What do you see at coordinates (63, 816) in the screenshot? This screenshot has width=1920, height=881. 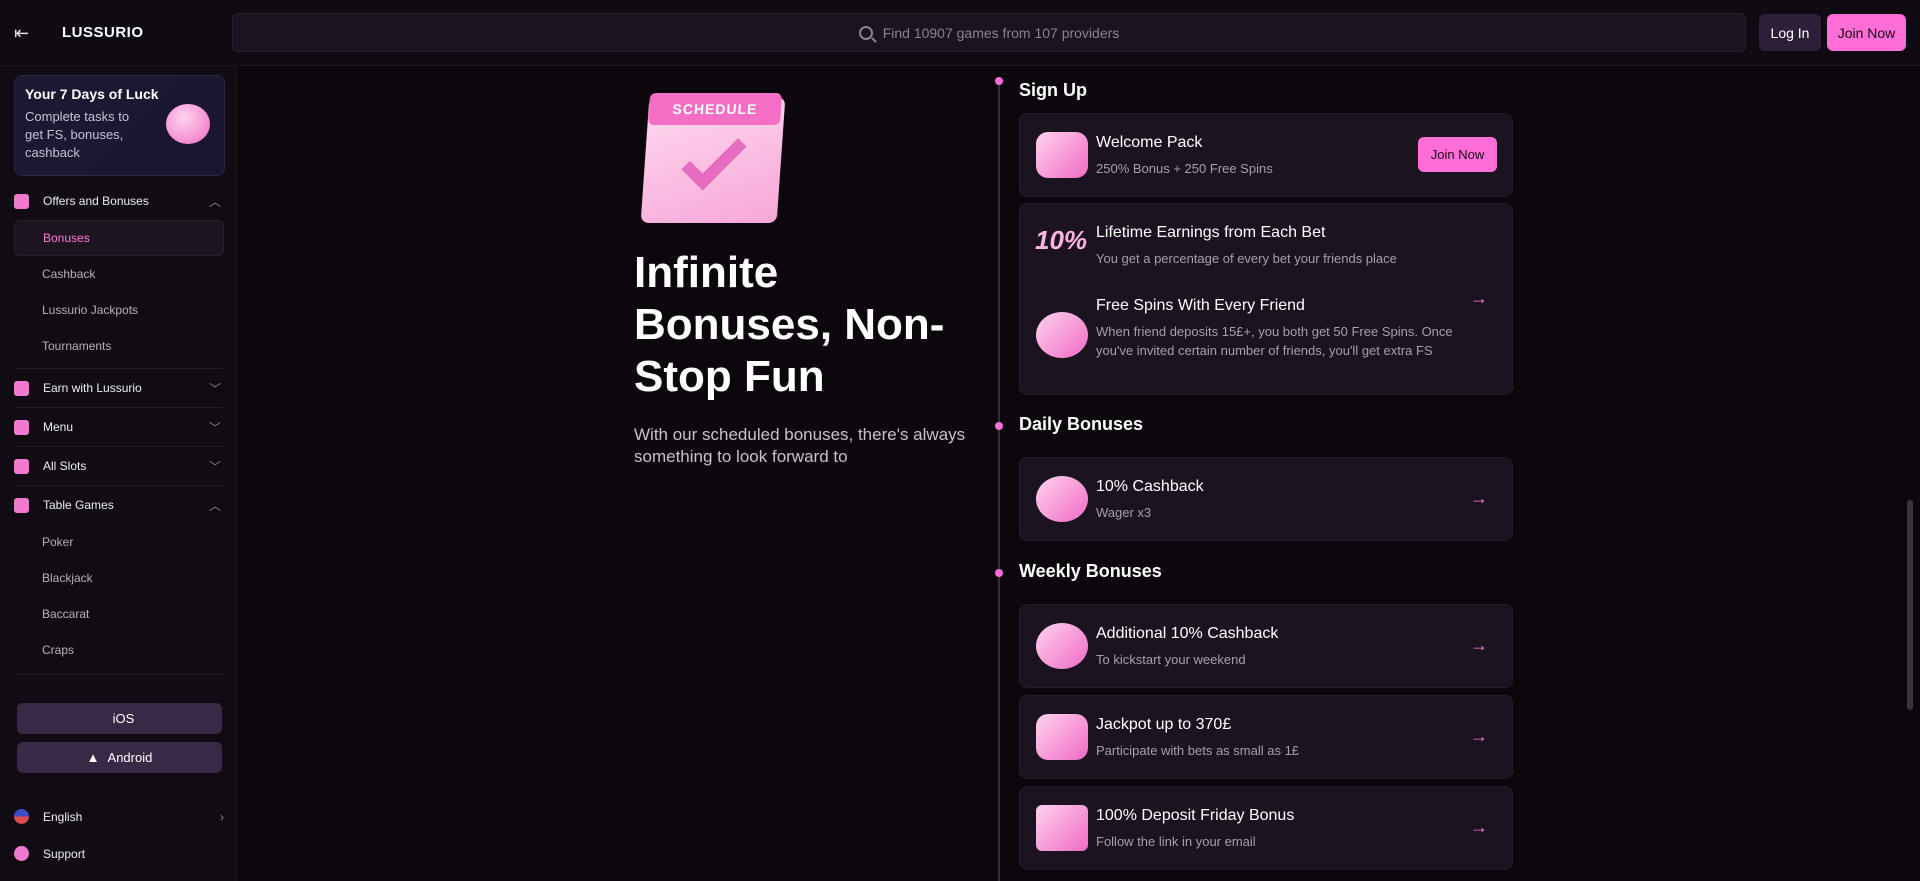 I see `language-label: English` at bounding box center [63, 816].